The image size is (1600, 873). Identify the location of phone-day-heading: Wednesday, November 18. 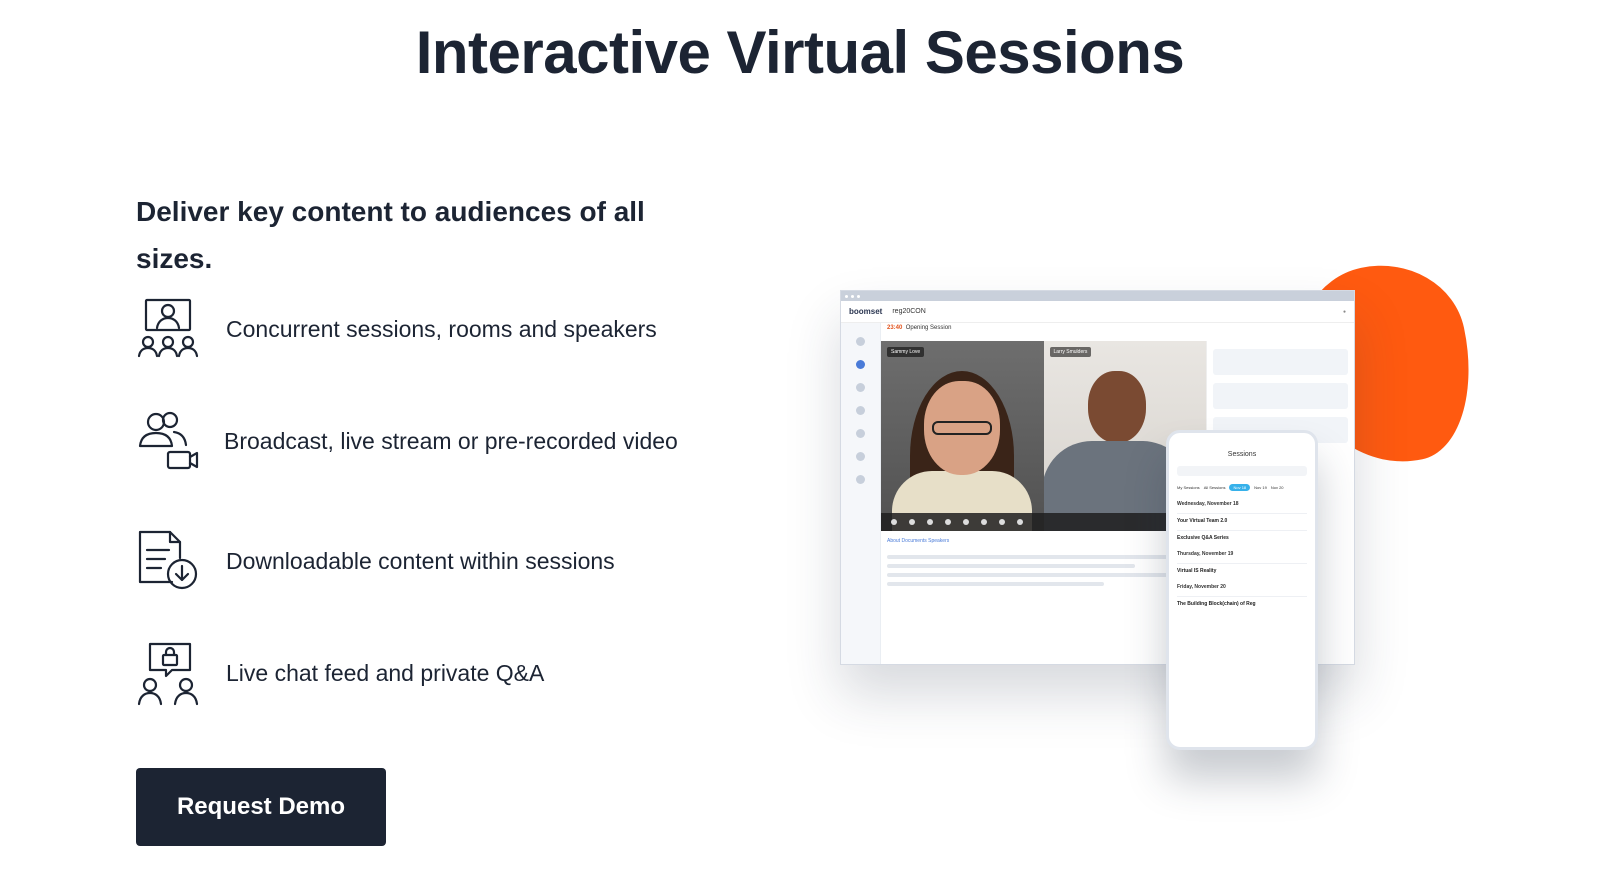
(1208, 504).